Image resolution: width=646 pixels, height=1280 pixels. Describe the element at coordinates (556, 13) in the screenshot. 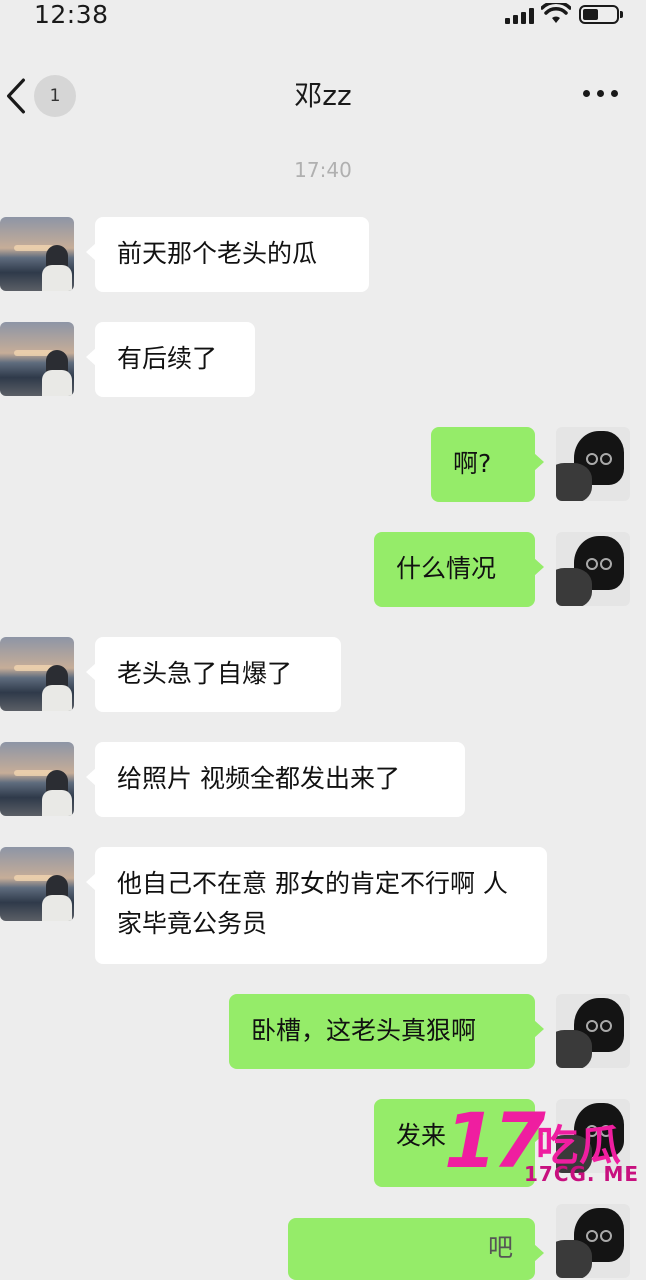

I see `wifi-icon` at that location.